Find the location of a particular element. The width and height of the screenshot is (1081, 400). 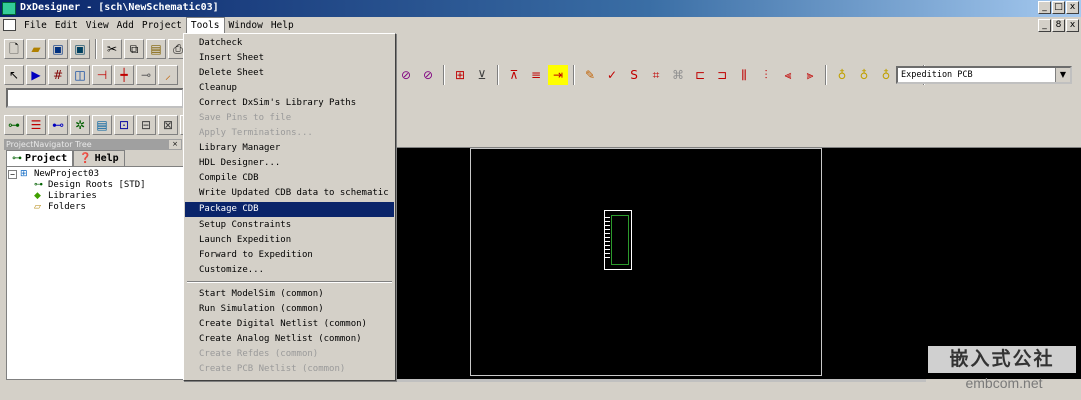

add-component-icon: ▶ is located at coordinates (36, 75).